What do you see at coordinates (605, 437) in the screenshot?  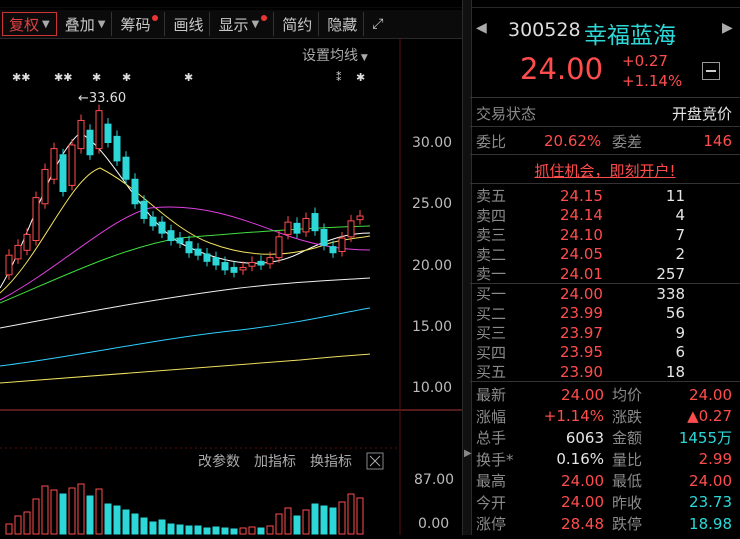 I see `stats-row: 总手 6063 金额 1455万` at bounding box center [605, 437].